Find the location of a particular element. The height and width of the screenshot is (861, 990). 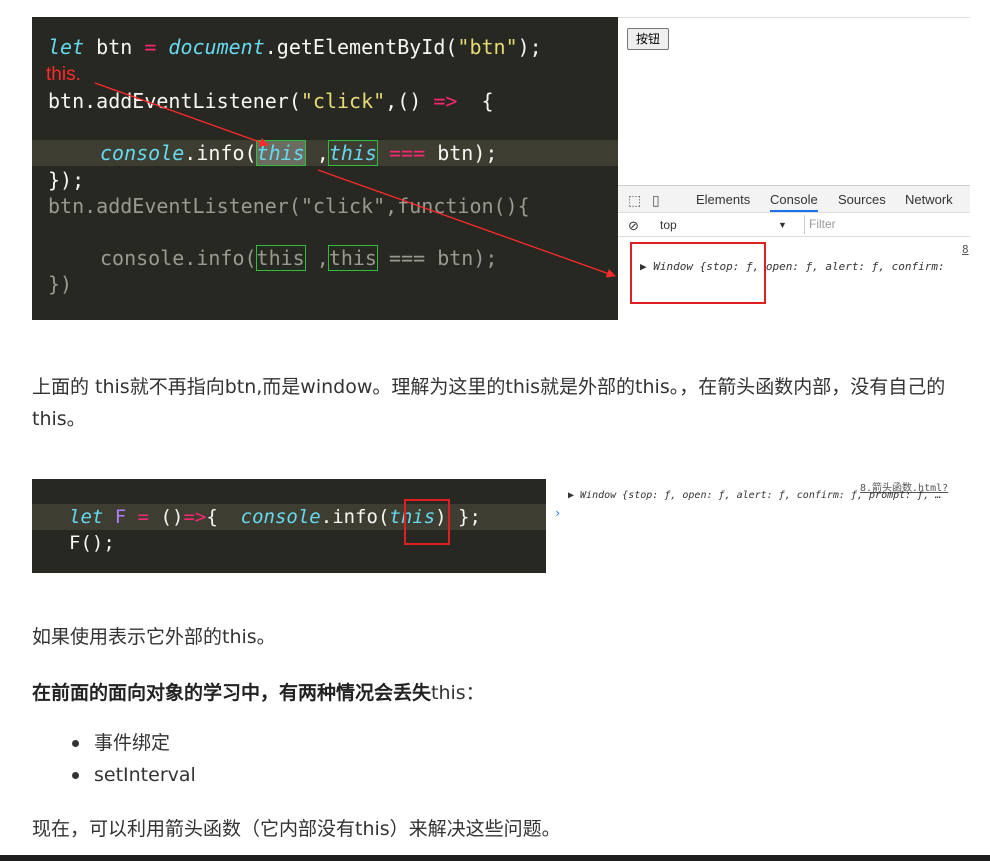

code-line-call: F(); is located at coordinates (92, 543).